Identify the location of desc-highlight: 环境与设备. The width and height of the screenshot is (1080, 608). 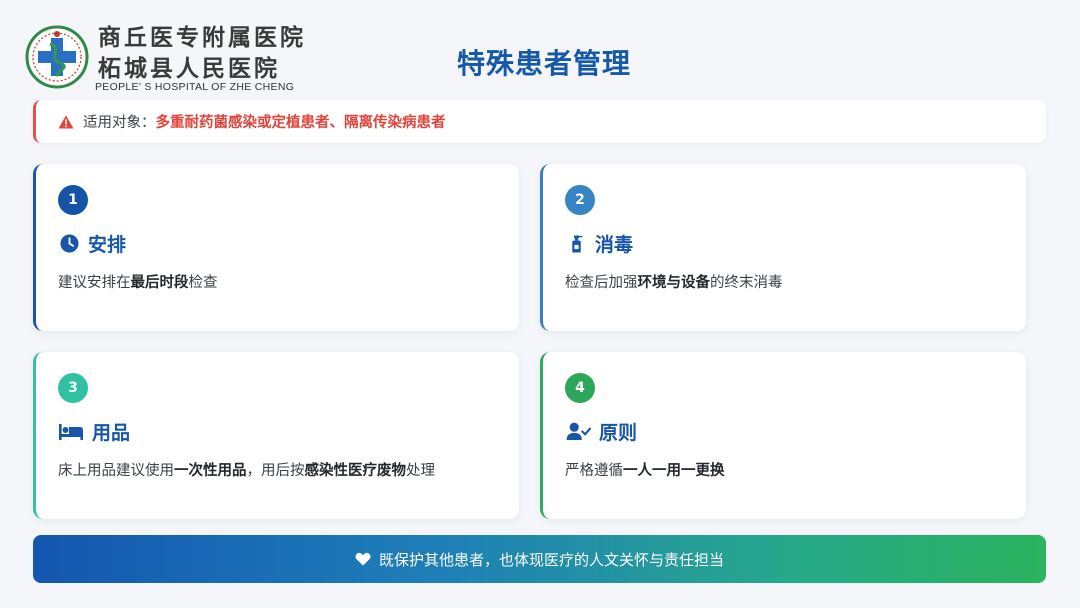
(674, 283).